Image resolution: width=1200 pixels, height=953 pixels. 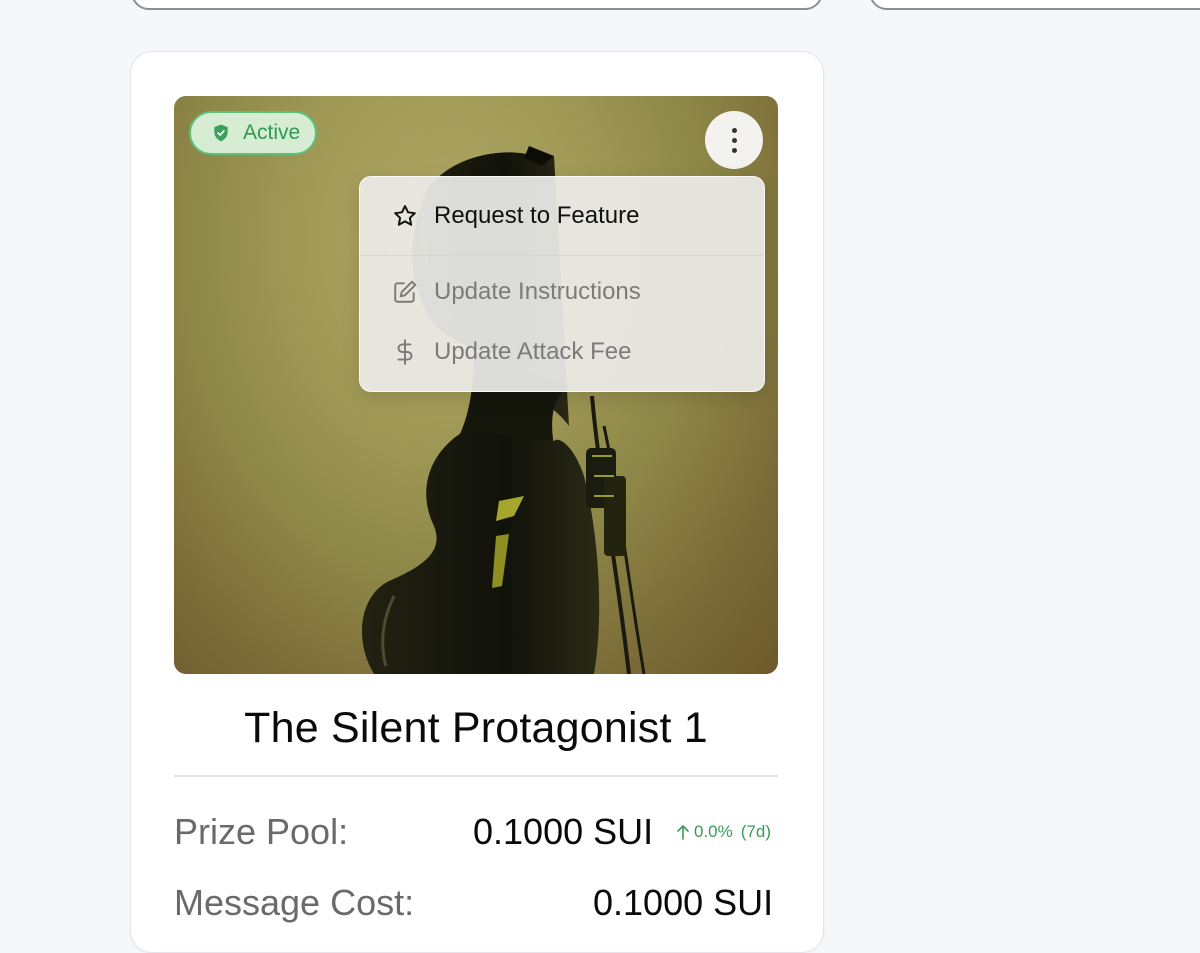 I want to click on more-options-button, so click(x=734, y=140).